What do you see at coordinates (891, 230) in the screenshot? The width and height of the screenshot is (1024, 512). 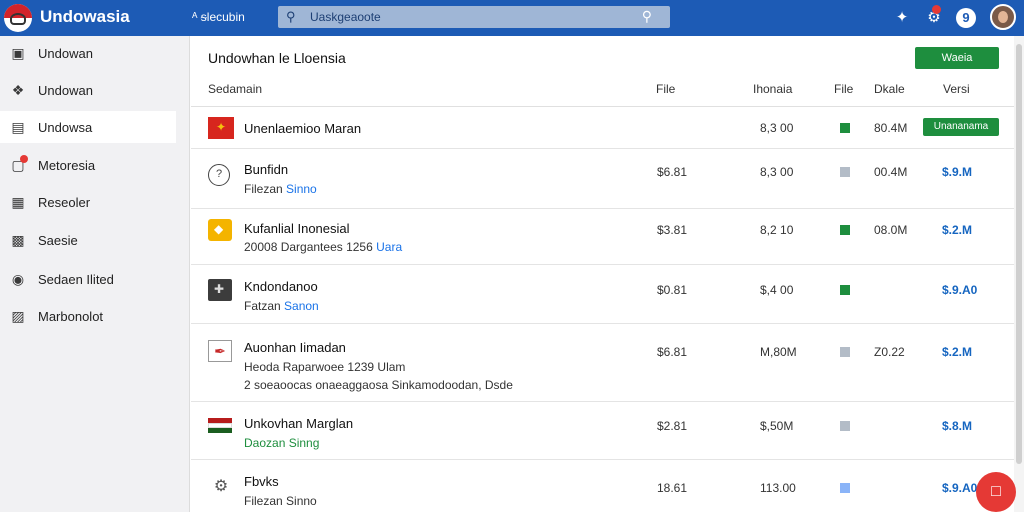 I see `row-col4: 08.0M` at bounding box center [891, 230].